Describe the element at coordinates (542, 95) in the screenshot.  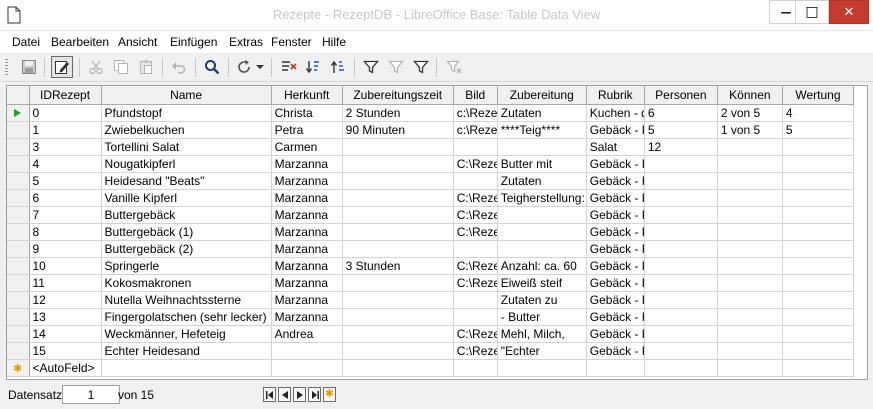
I see `column-header-zubereitung: Zubereitung` at that location.